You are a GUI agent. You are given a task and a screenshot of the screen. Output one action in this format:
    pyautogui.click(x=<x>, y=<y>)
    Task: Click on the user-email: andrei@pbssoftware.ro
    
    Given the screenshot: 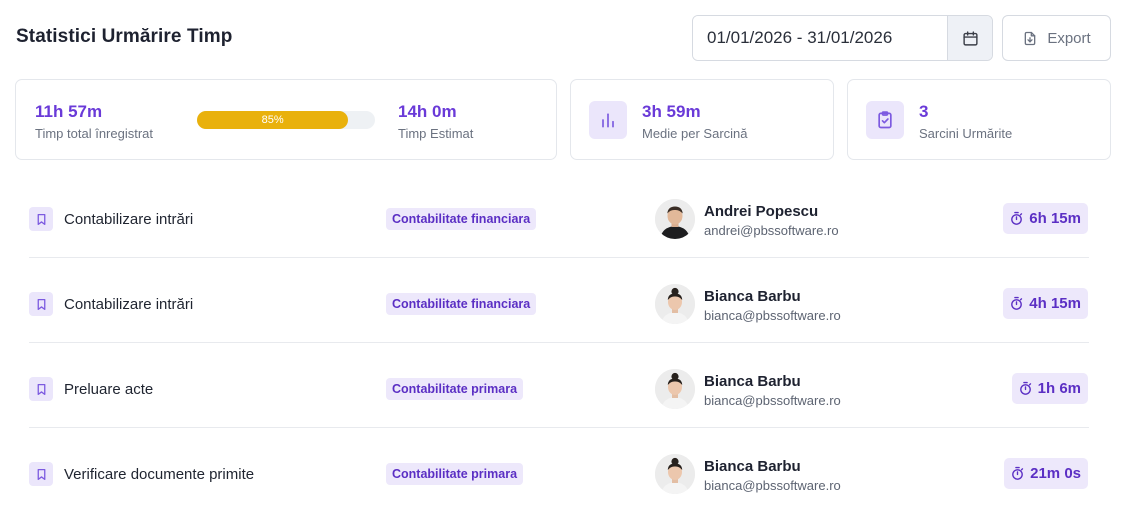 What is the action you would take?
    pyautogui.click(x=771, y=230)
    